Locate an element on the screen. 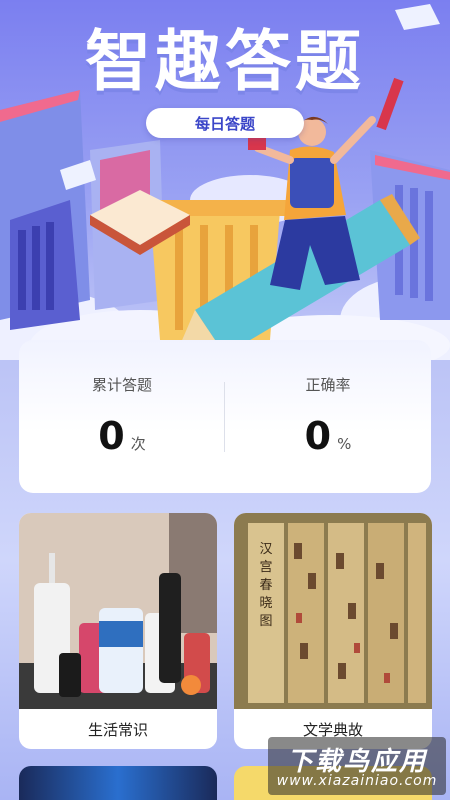  category-card-literature: 汉 宫 春 晓 图 文学典故 is located at coordinates (333, 631).